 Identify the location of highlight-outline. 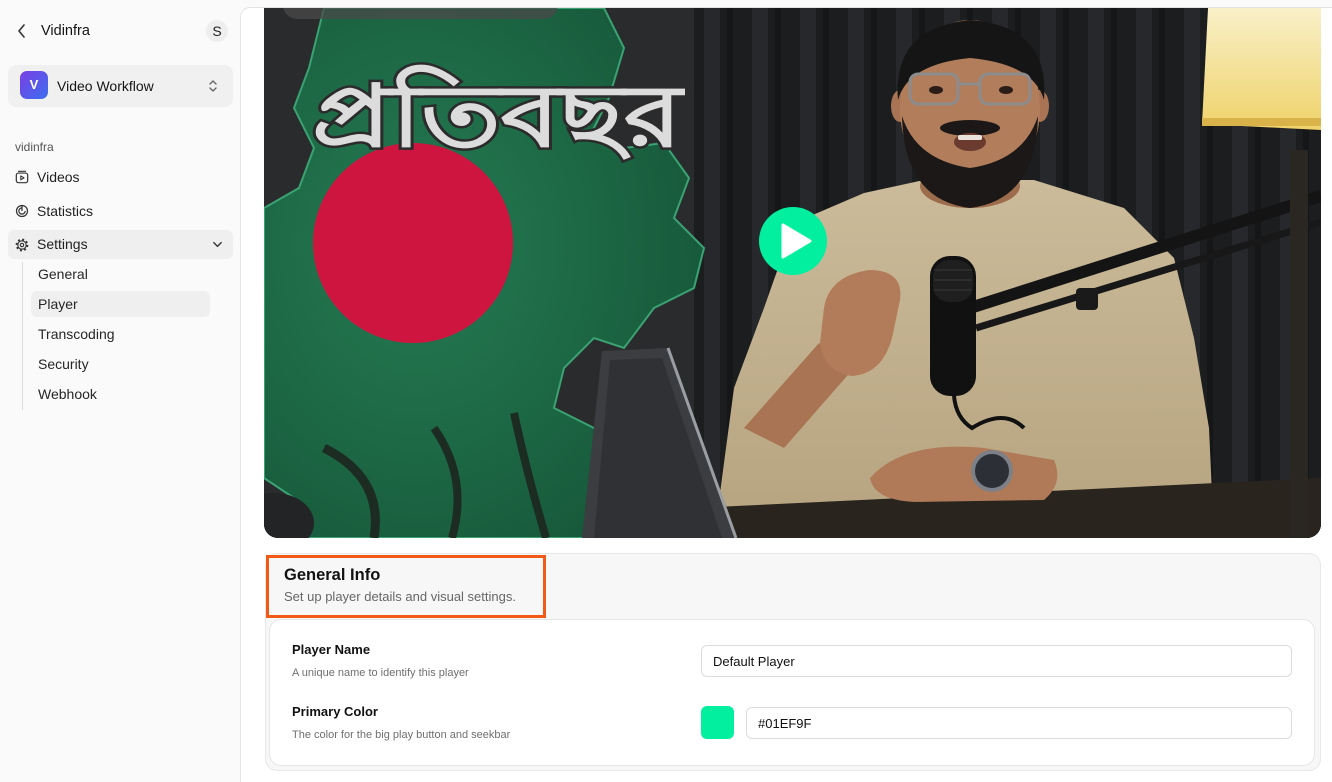
(406, 586).